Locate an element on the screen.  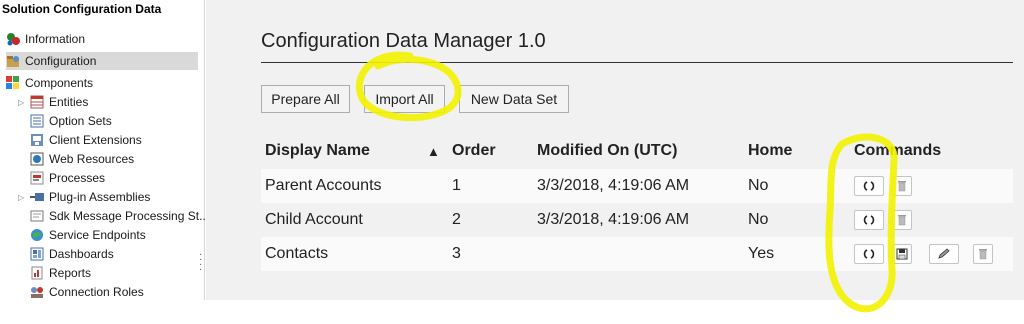
sidebar-item-connection-roles: Connection Roles is located at coordinates (87, 292).